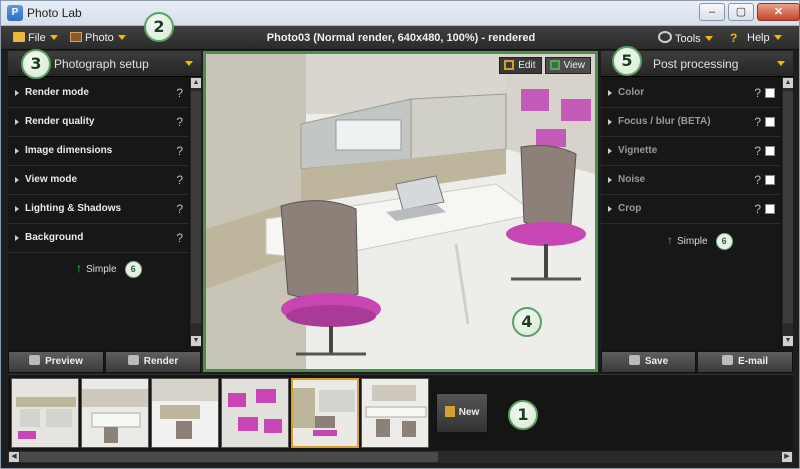 The height and width of the screenshot is (469, 800). Describe the element at coordinates (523, 415) in the screenshot. I see `callout-1: 1` at that location.